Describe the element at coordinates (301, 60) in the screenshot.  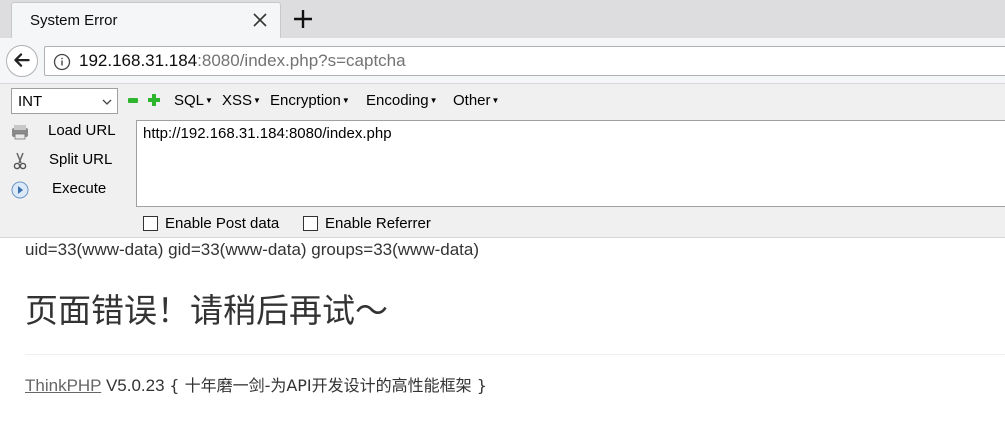
I see `url-path: :8080/index.php?s=captcha` at that location.